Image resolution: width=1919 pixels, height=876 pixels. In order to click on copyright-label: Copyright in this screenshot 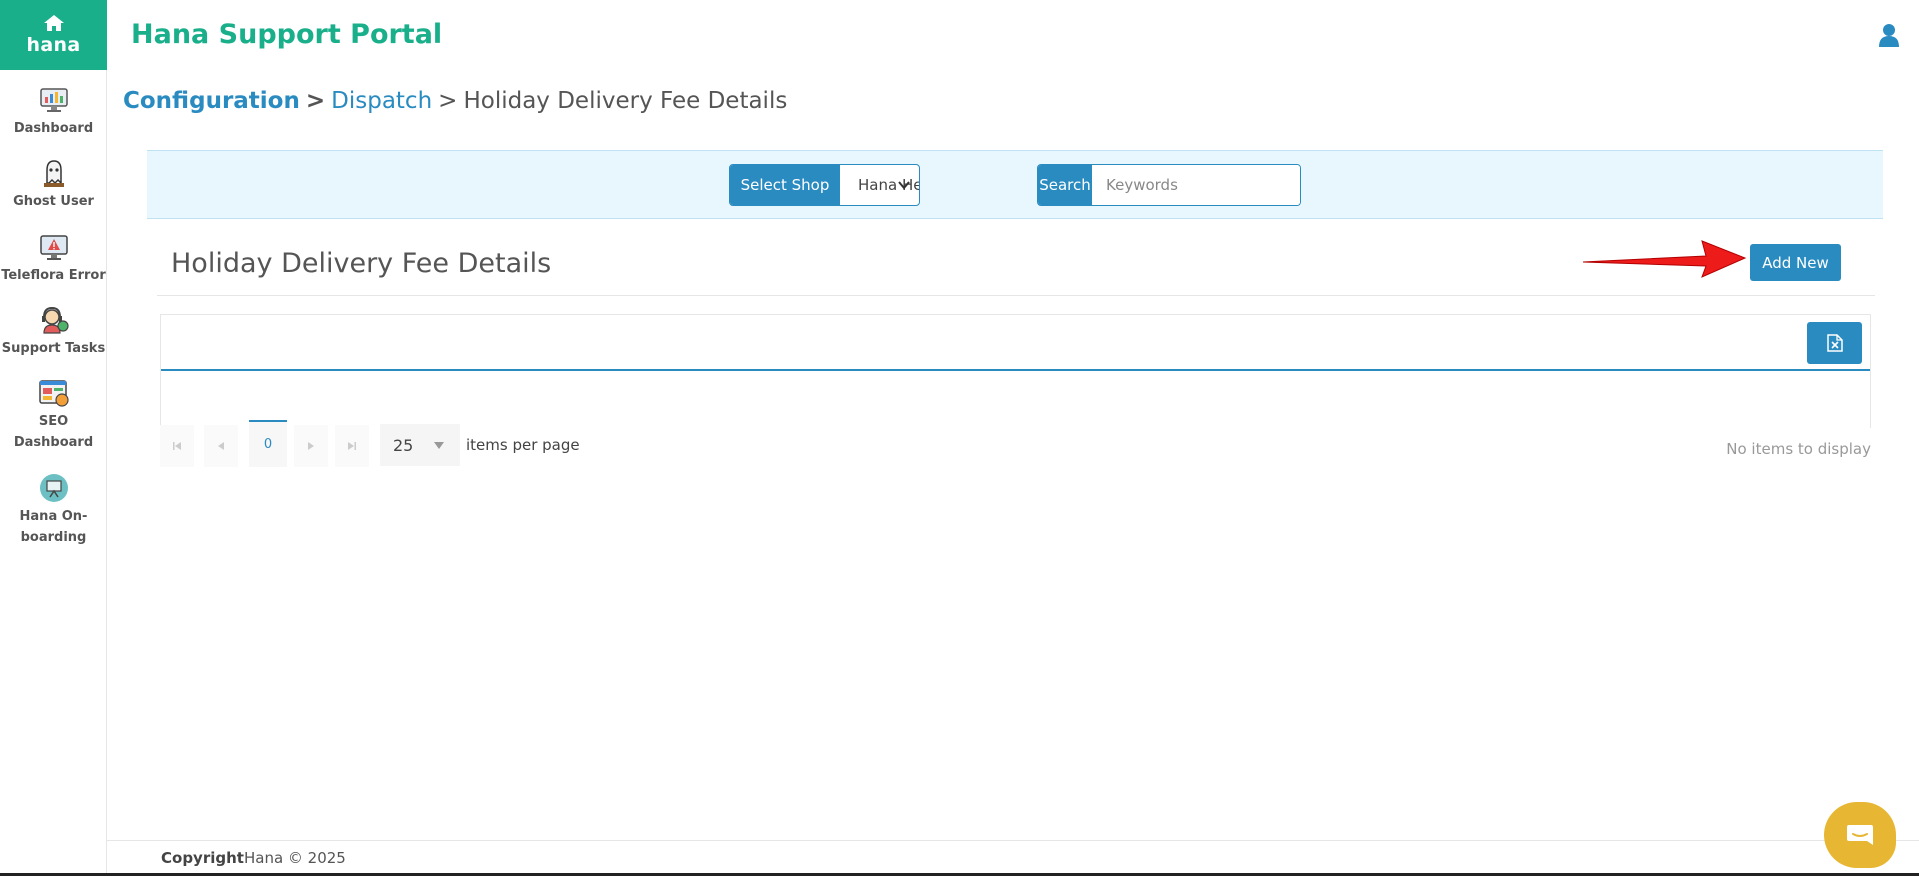, I will do `click(202, 858)`.